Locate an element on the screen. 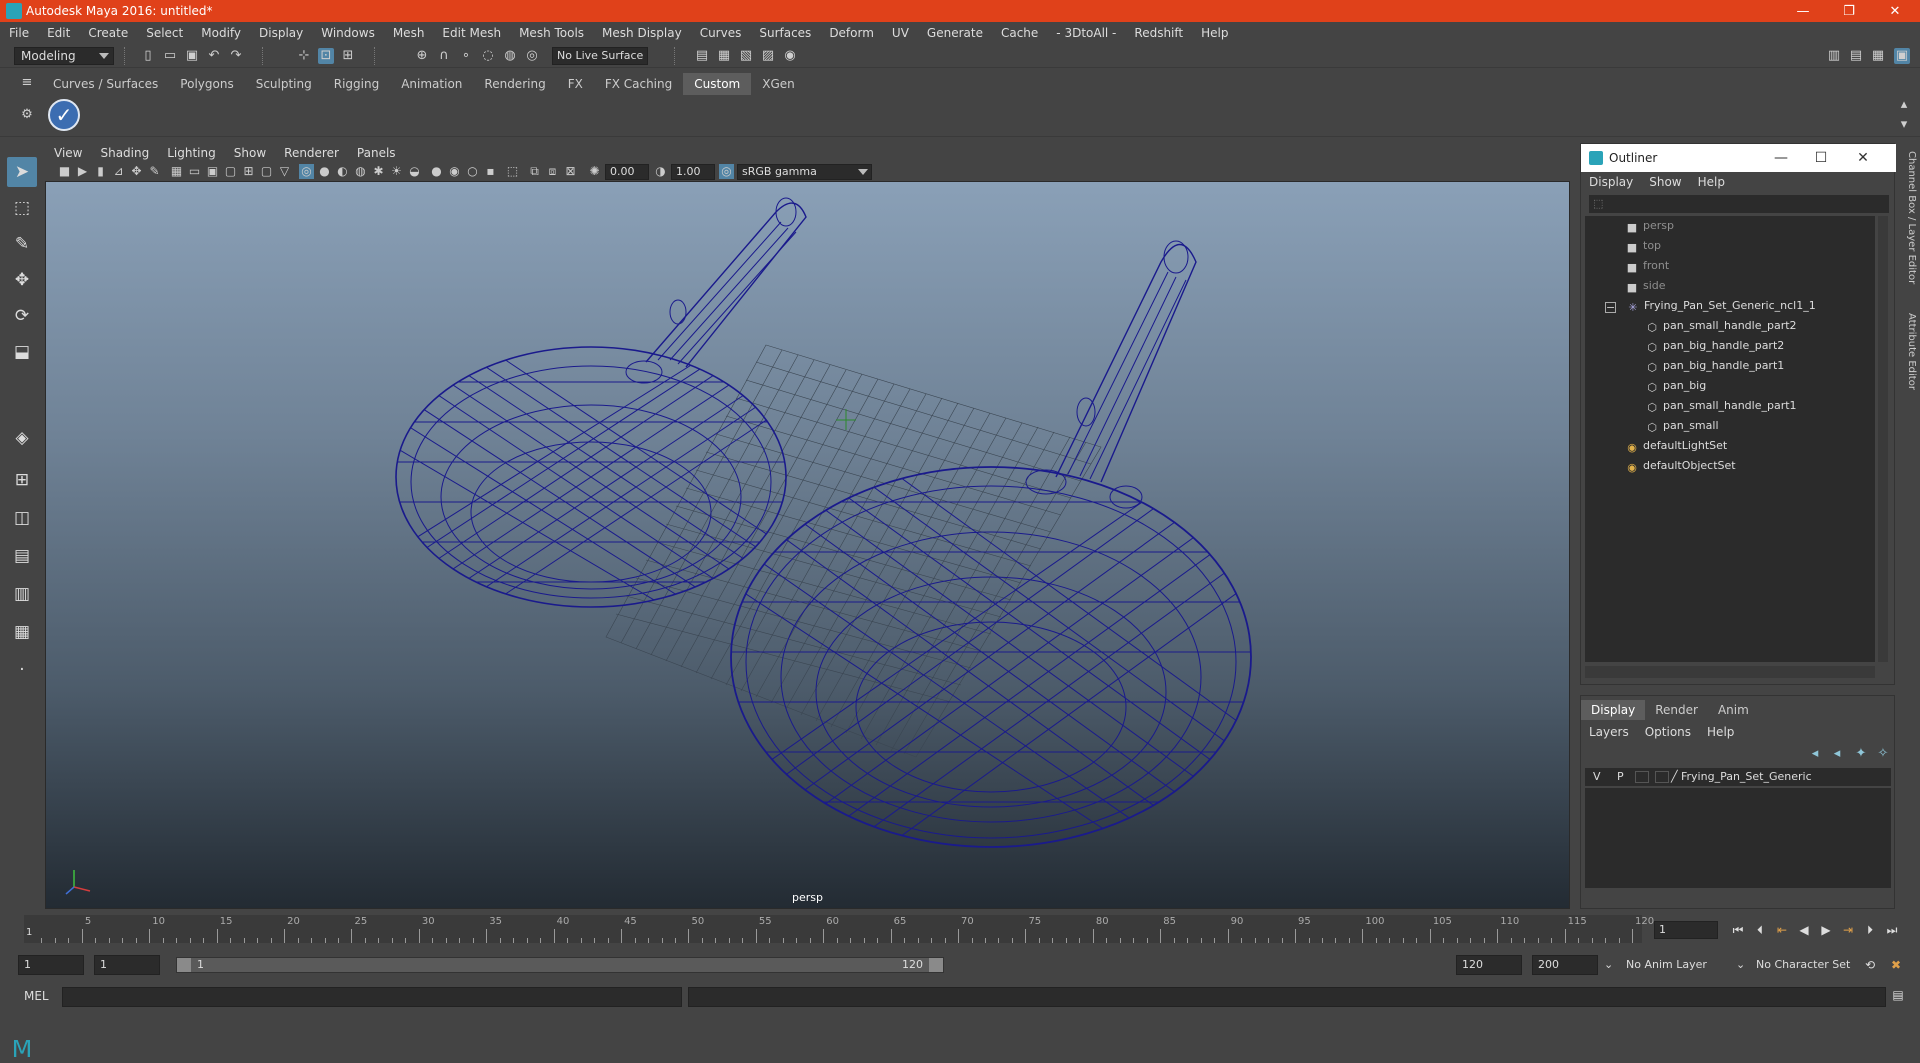  list-item: − ✳ Frying_Pan_Set_Generic_ncl1_1 is located at coordinates (1710, 306).